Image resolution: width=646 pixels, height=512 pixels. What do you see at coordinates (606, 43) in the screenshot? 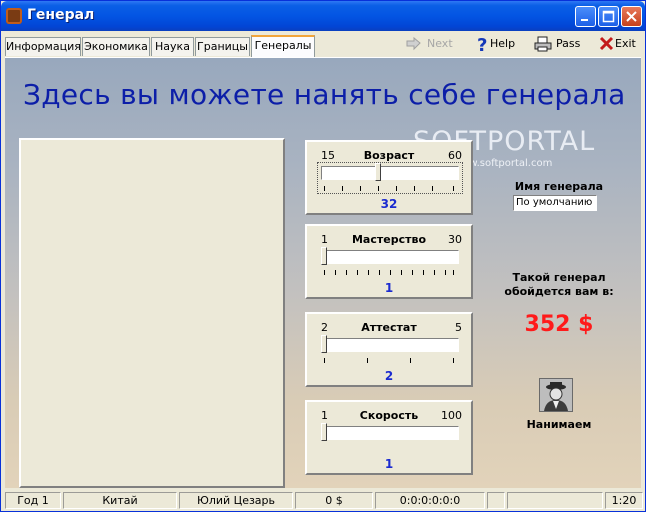
I see `x-mark-icon` at bounding box center [606, 43].